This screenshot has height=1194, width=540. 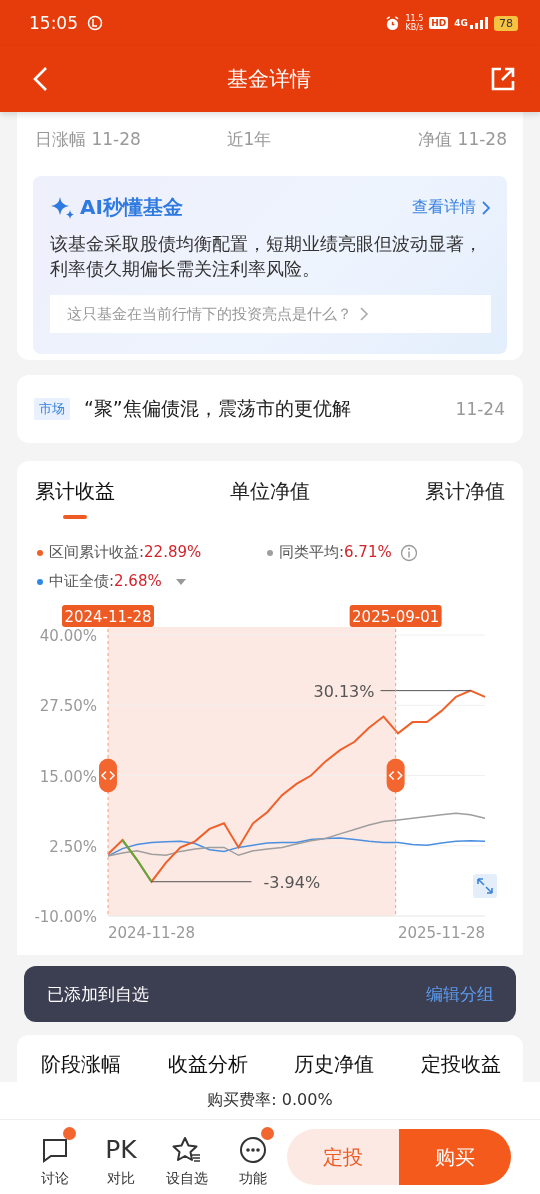 I want to click on news-headline: “聚”焦偏债混，震荡市的更优解, so click(x=270, y=409).